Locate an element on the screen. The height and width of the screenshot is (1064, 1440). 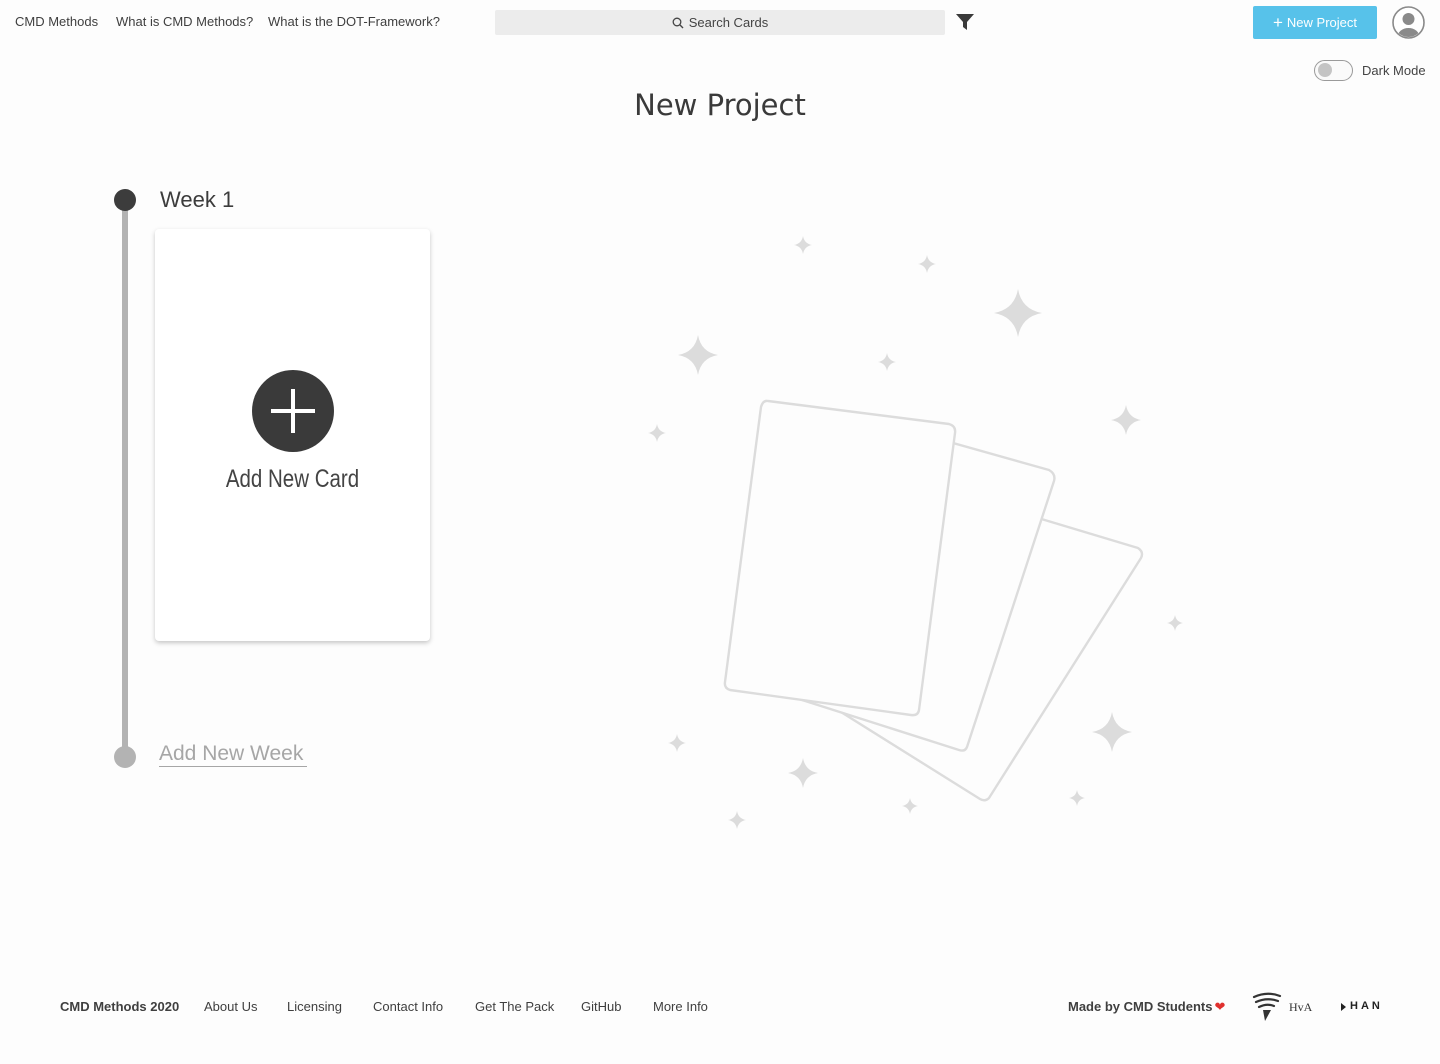
add-new-card-button: Add New Card is located at coordinates (292, 435).